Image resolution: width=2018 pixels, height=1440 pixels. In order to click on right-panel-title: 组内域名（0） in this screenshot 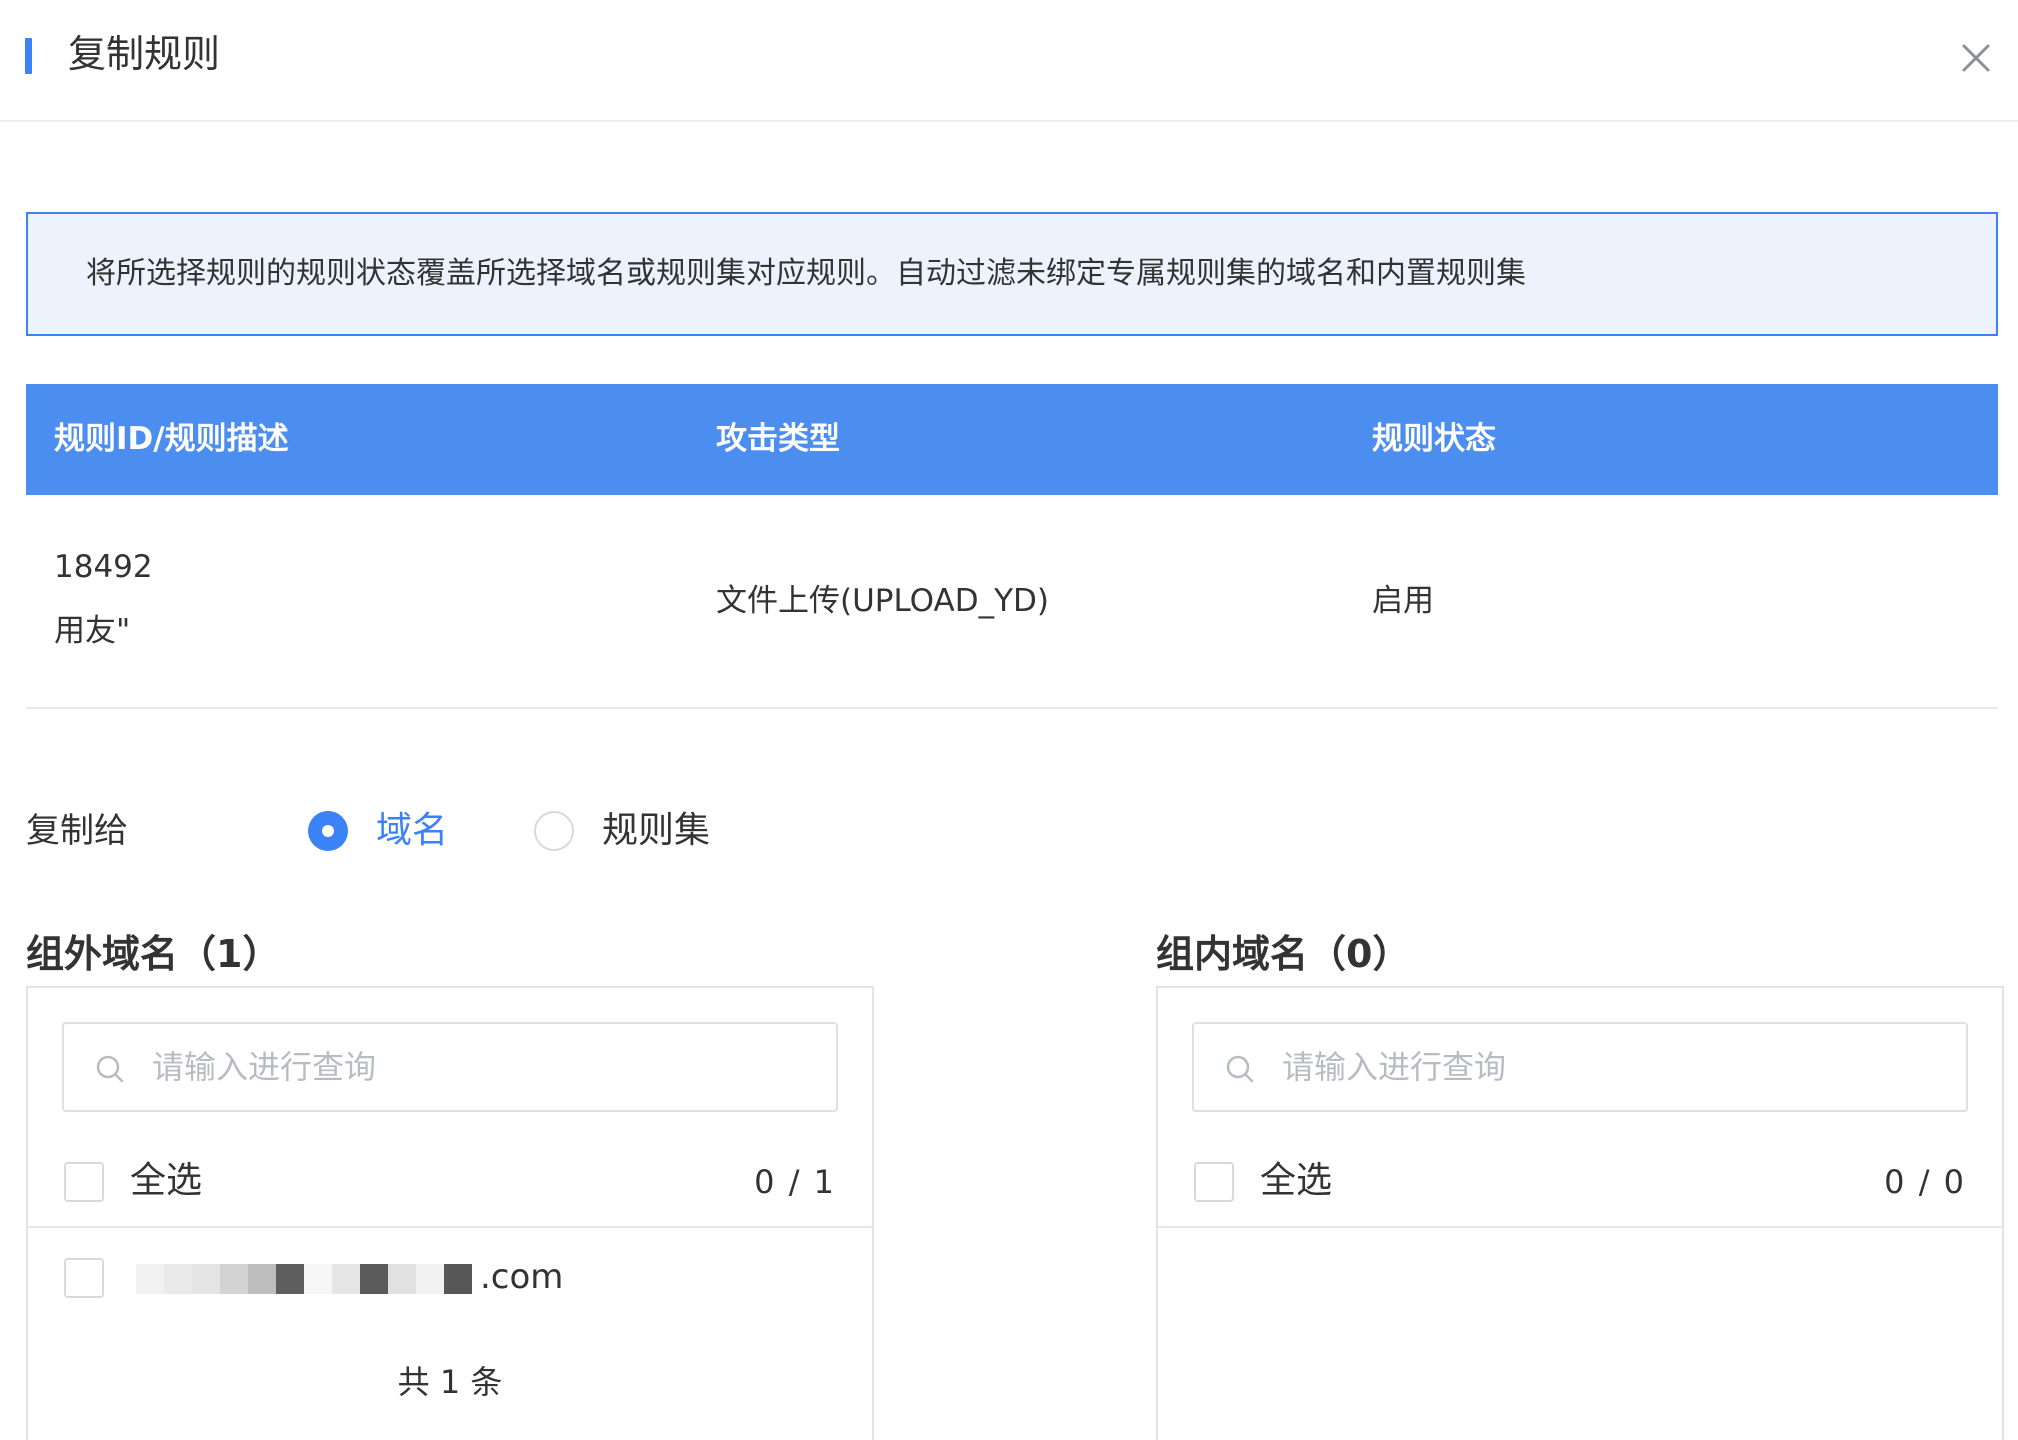, I will do `click(1283, 954)`.